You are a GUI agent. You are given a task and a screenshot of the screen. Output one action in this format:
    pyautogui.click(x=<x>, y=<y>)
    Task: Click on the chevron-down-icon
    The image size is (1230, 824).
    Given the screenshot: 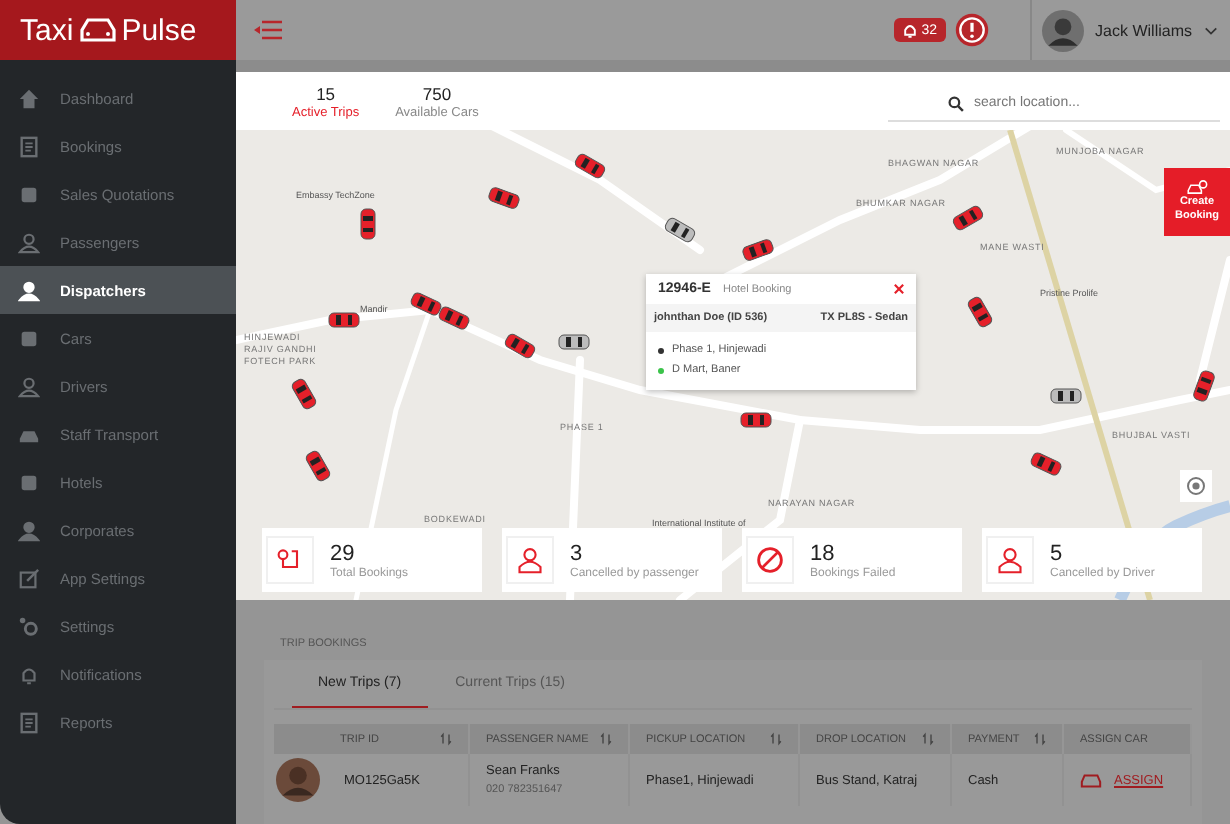 What is the action you would take?
    pyautogui.click(x=1211, y=30)
    